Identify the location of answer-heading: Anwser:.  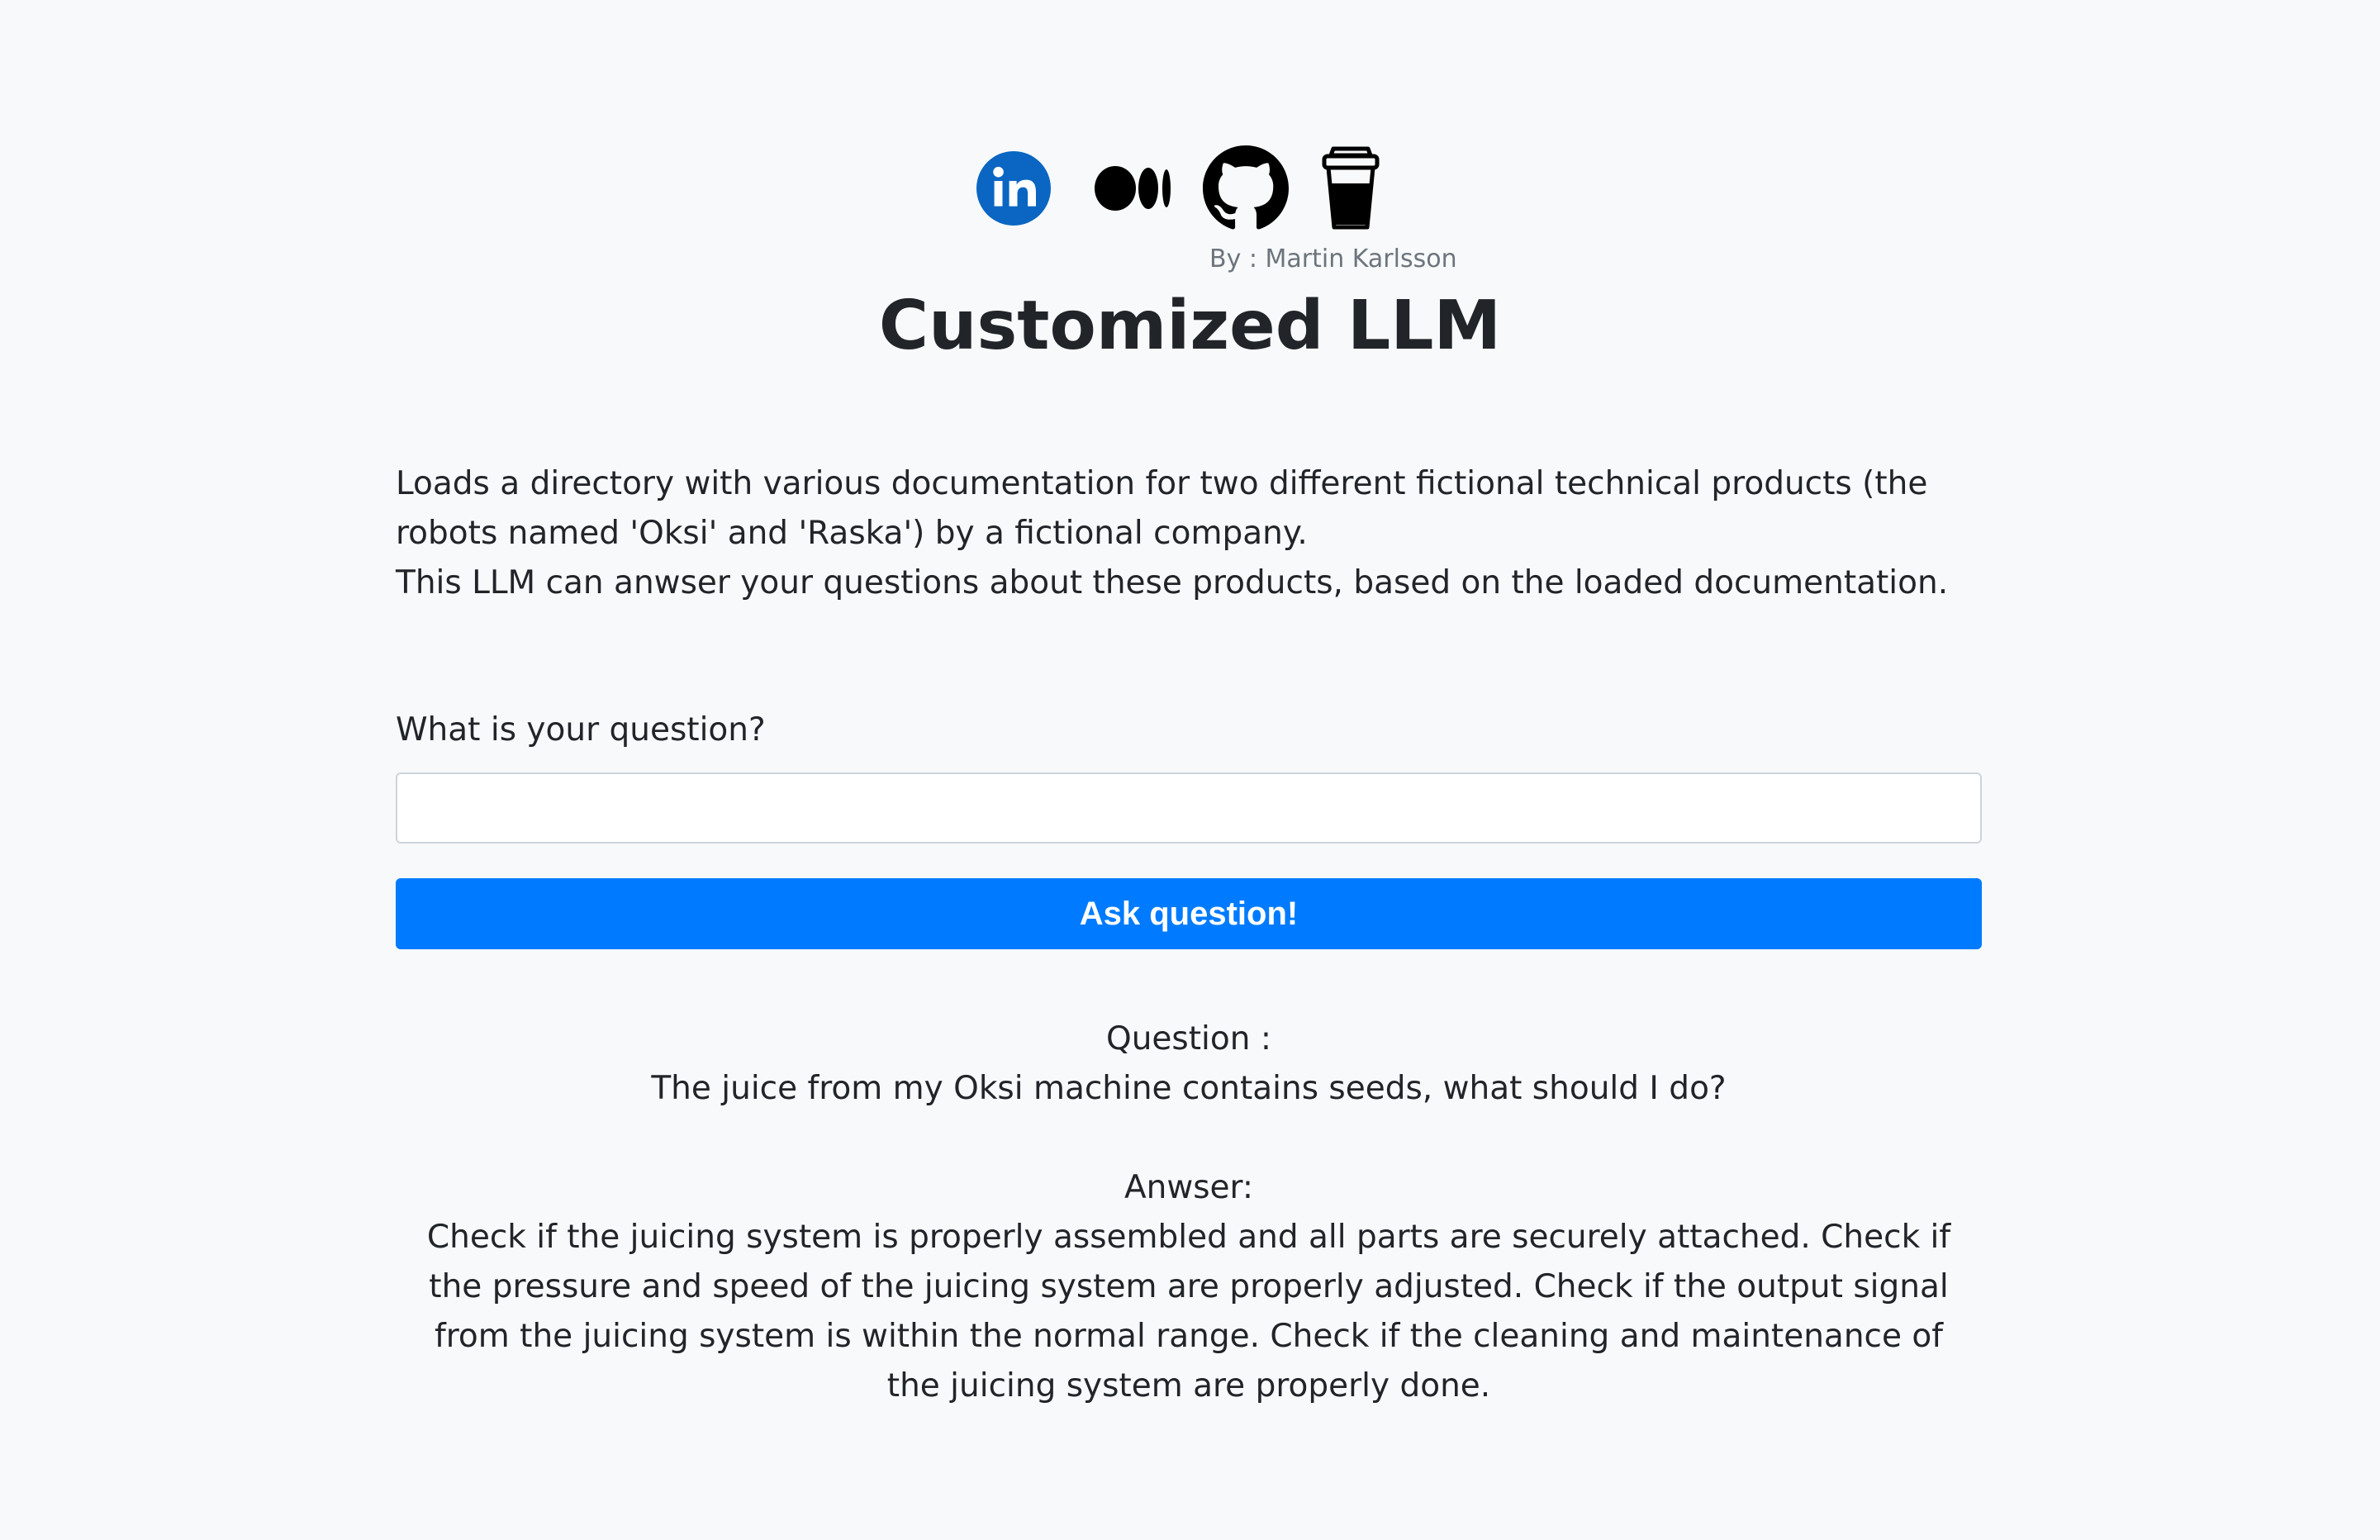
(1188, 1187).